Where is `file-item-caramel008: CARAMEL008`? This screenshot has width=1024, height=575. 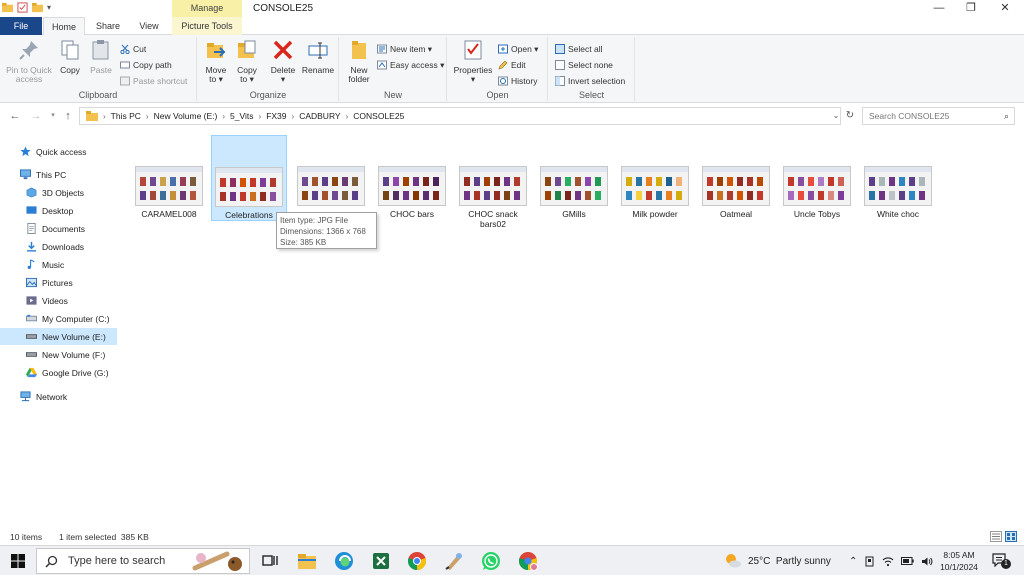 file-item-caramel008: CARAMEL008 is located at coordinates (169, 178).